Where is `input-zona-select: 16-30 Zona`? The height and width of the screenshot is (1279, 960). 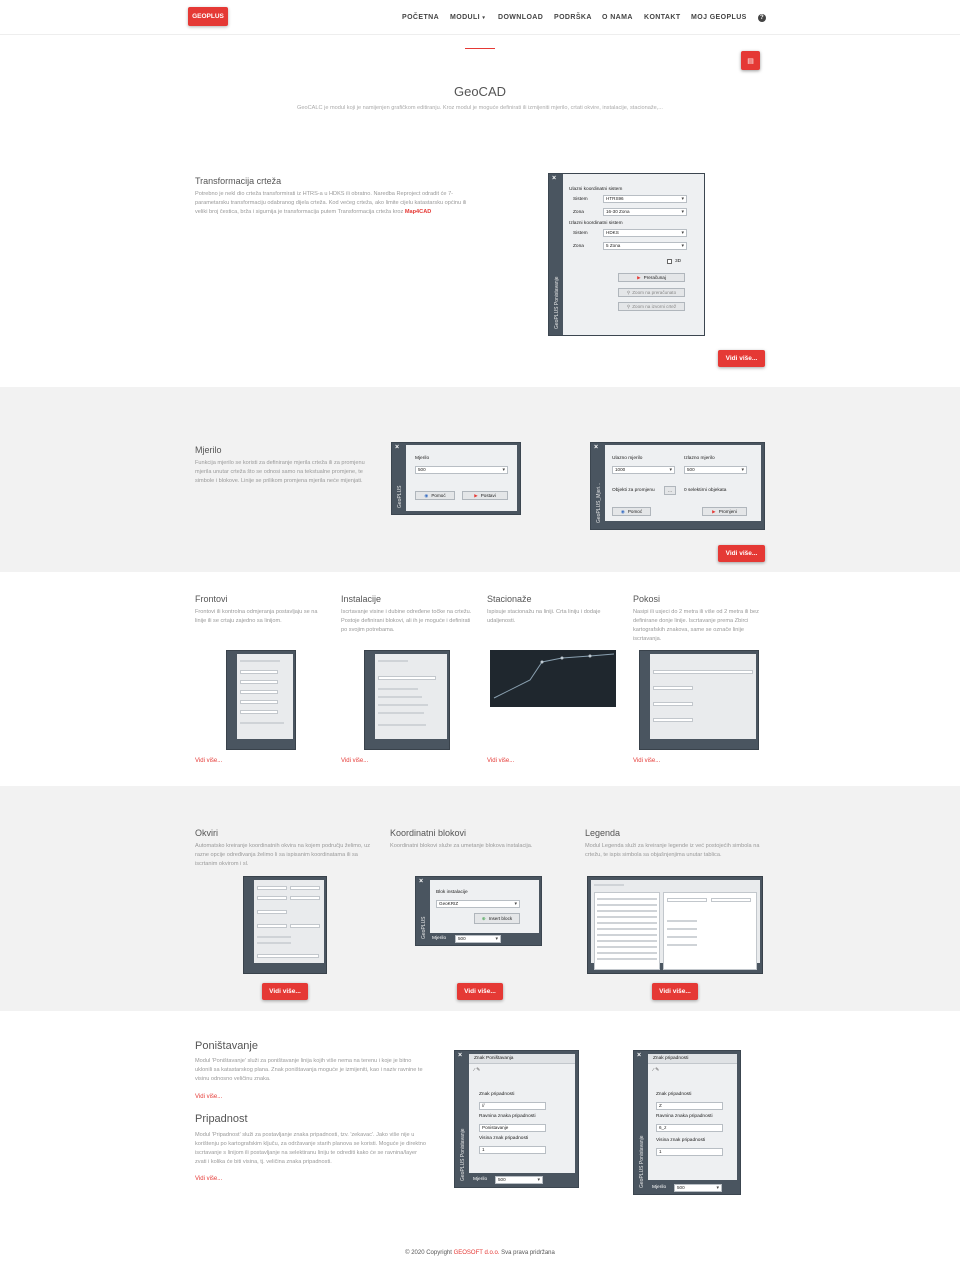
input-zona-select: 16-30 Zona is located at coordinates (645, 212).